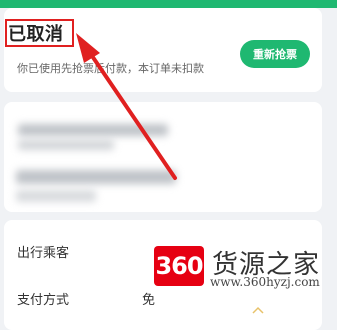 Image resolution: width=337 pixels, height=330 pixels. Describe the element at coordinates (179, 266) in the screenshot. I see `watermark-logo-badge: 360` at that location.